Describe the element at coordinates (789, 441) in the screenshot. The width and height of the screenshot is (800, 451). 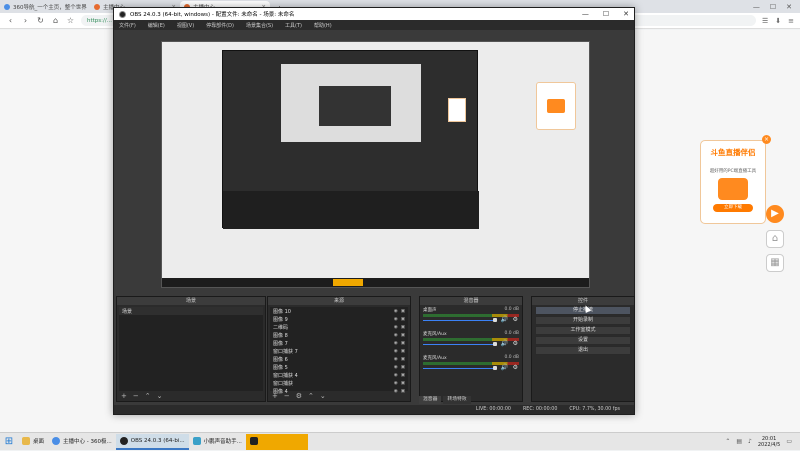
I see `notification-icon: ▭` at that location.